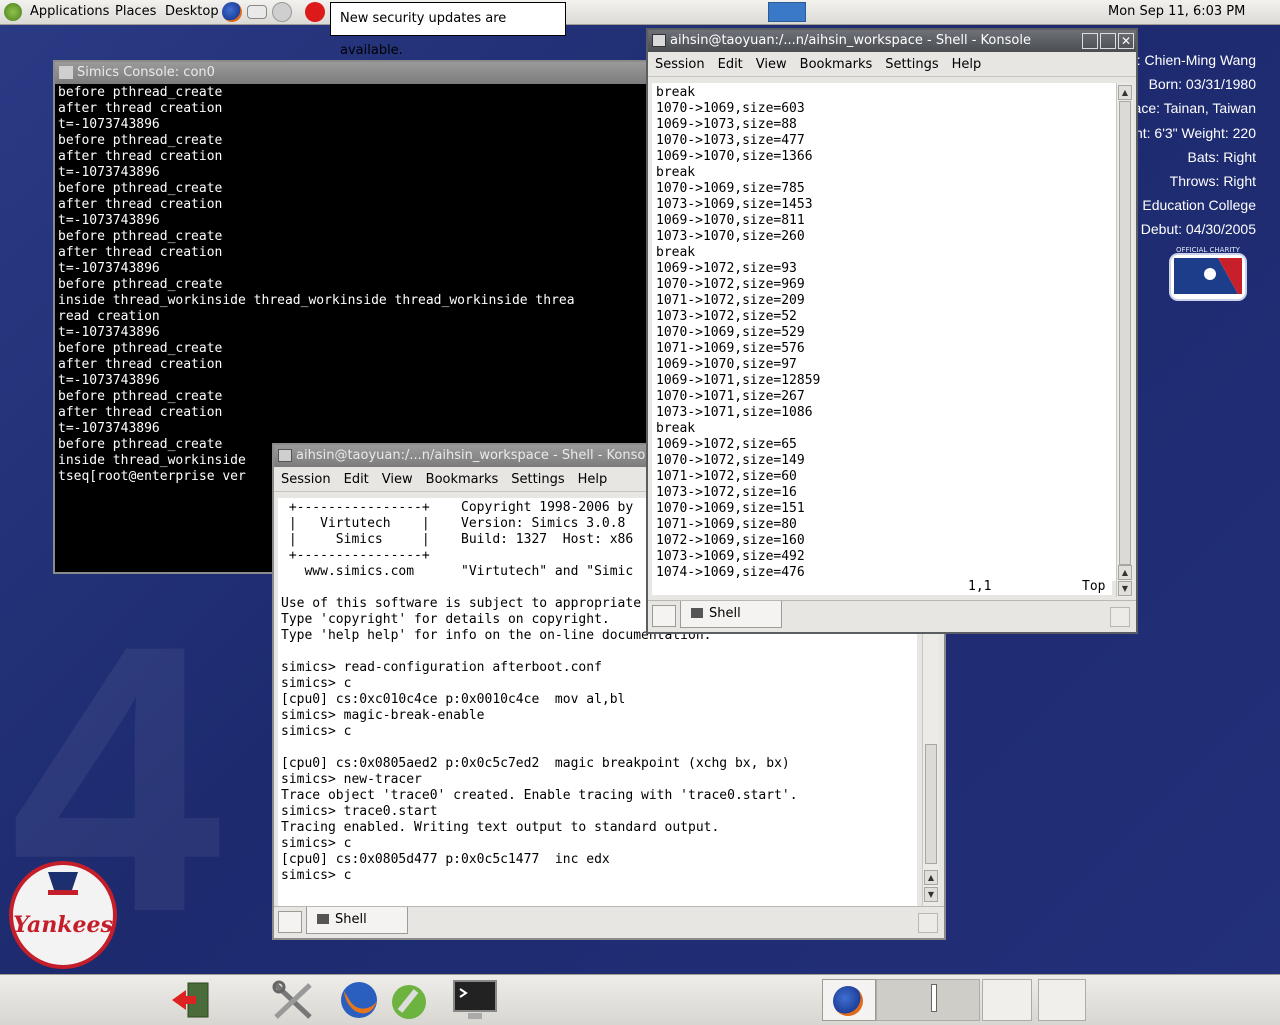 This screenshot has width=1280, height=1025. What do you see at coordinates (726, 364) in the screenshot?
I see `terminal-line: 1069->1070,size=97` at bounding box center [726, 364].